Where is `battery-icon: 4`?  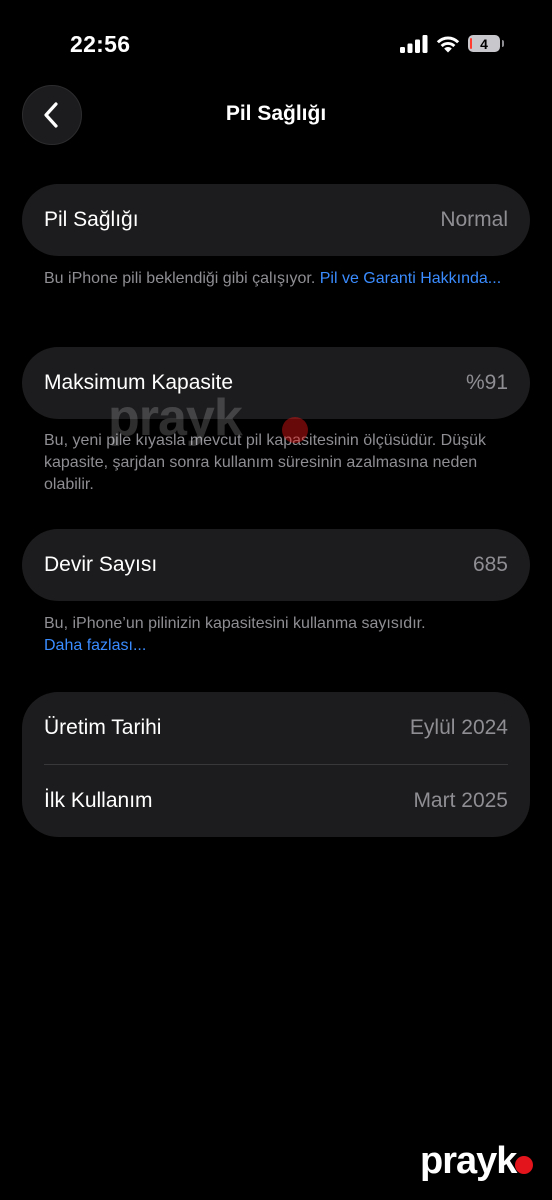 battery-icon: 4 is located at coordinates (486, 43).